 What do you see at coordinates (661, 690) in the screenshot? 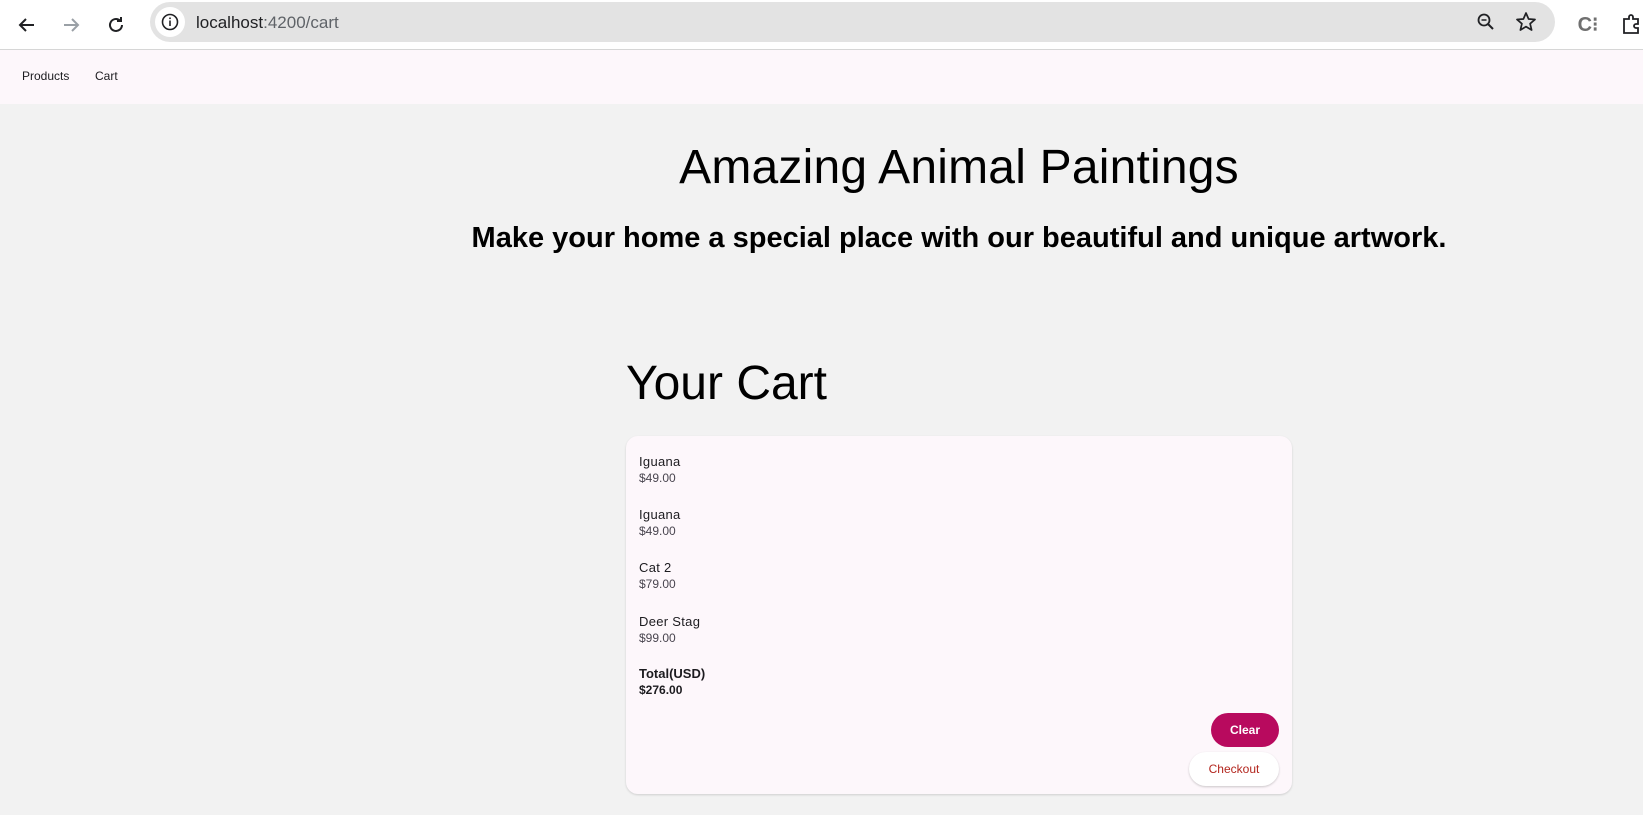
I see `total-value: $276.00` at bounding box center [661, 690].